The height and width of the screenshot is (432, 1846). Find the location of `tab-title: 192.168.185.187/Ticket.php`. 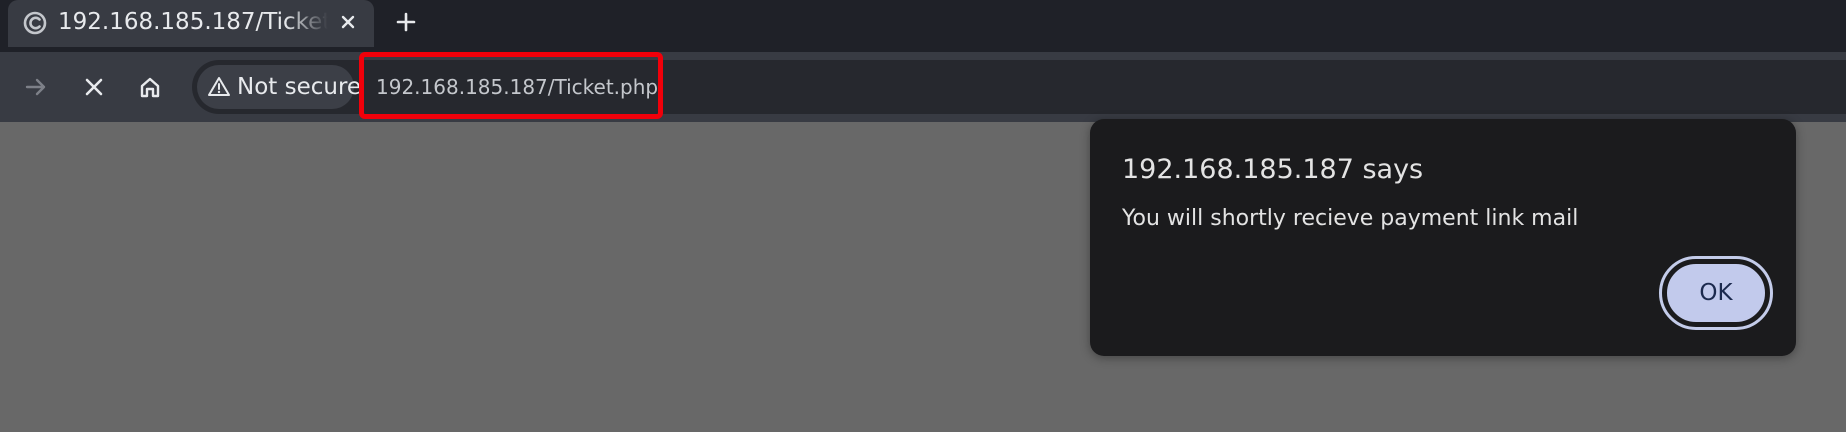

tab-title: 192.168.185.187/Ticket.php is located at coordinates (193, 22).